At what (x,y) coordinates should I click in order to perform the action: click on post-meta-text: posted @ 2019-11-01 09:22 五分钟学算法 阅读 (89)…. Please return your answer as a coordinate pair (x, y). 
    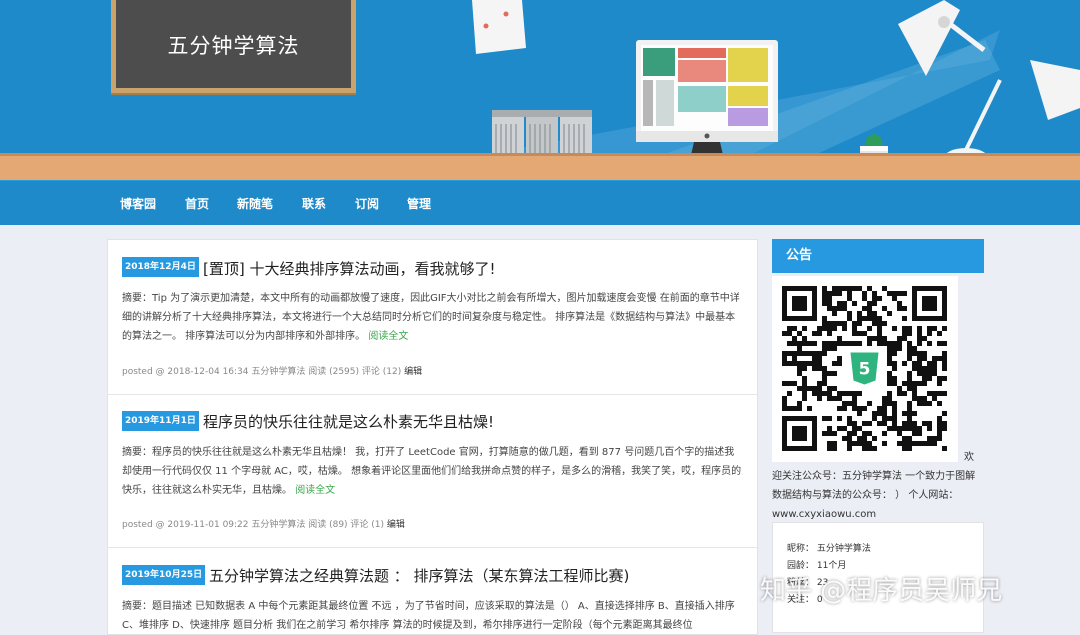
    Looking at the image, I should click on (253, 525).